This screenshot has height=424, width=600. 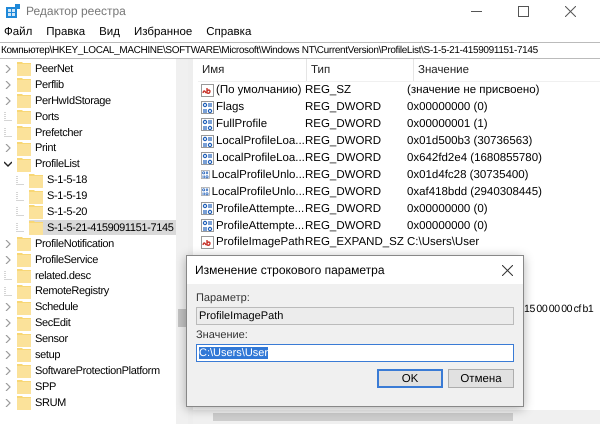 I want to click on value-name: FullProfile, so click(x=242, y=124).